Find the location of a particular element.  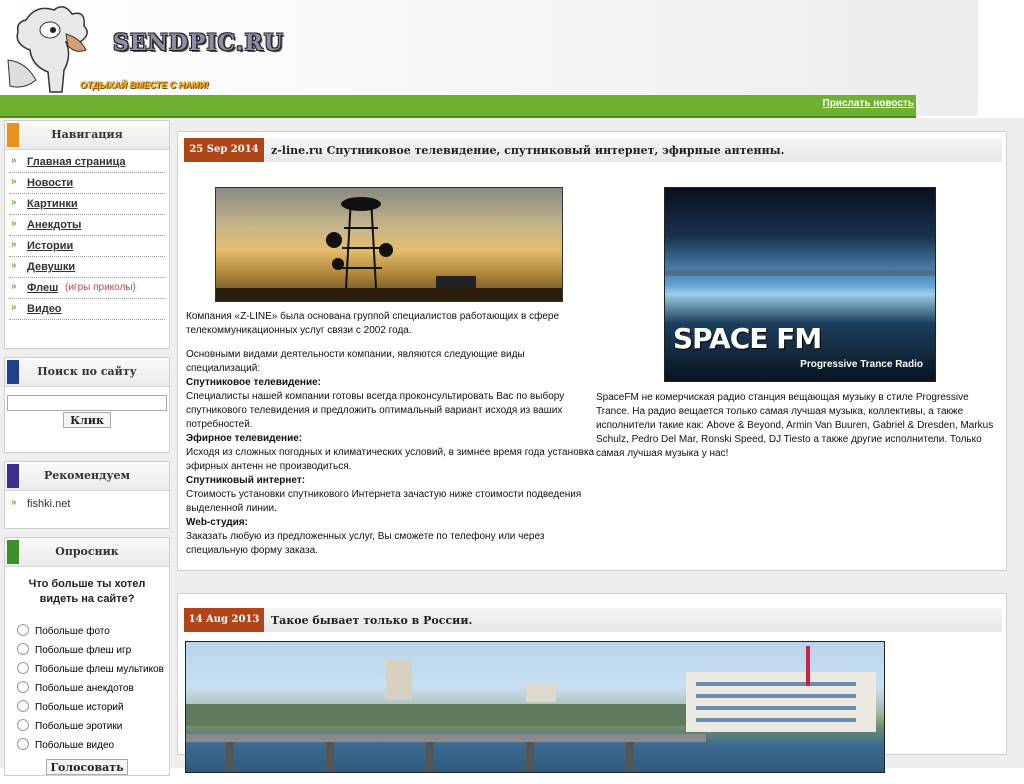

recommend-title: Рекомендуем is located at coordinates (87, 475).